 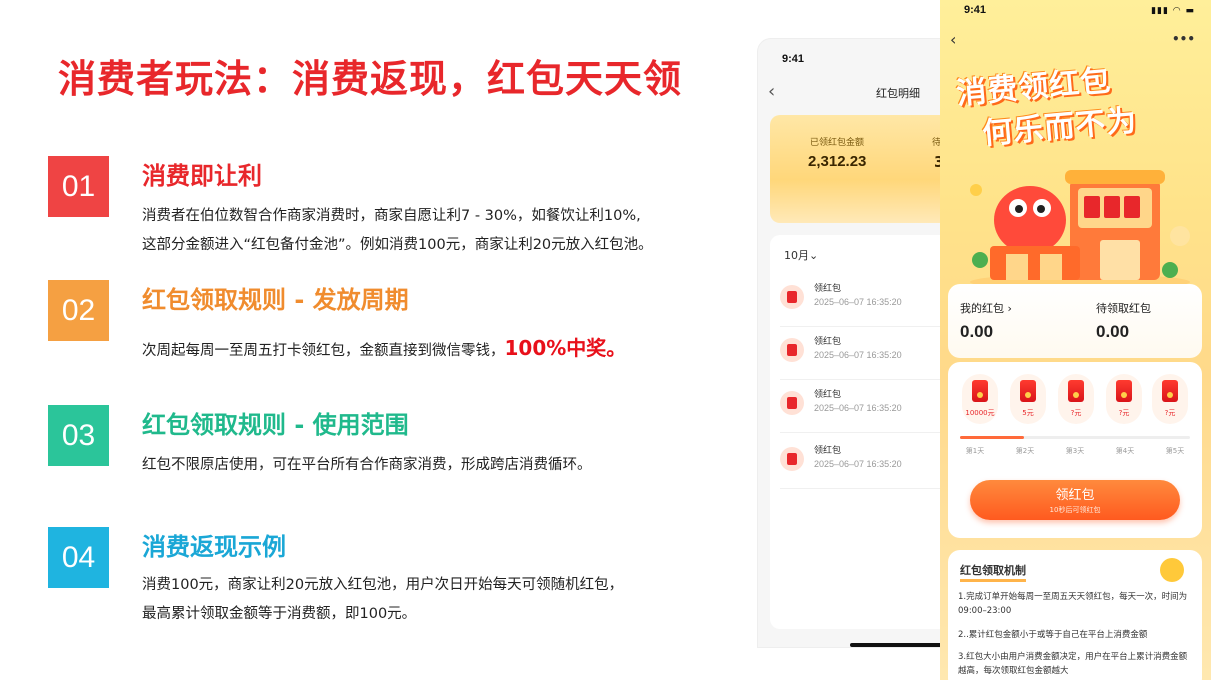 What do you see at coordinates (275, 425) in the screenshot?
I see `section-title: 红包领取规则 - 使用范围` at bounding box center [275, 425].